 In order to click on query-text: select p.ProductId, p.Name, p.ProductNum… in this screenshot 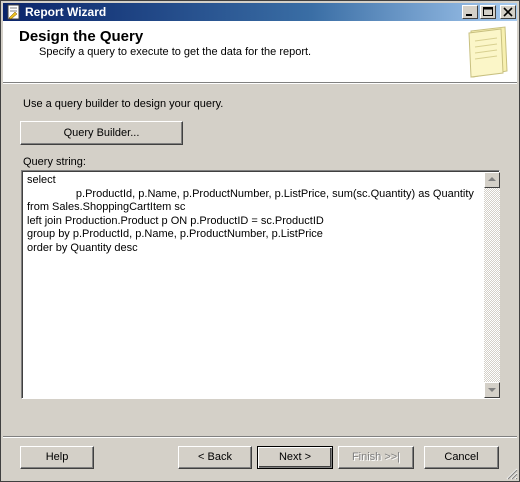, I will do `click(254, 214)`.